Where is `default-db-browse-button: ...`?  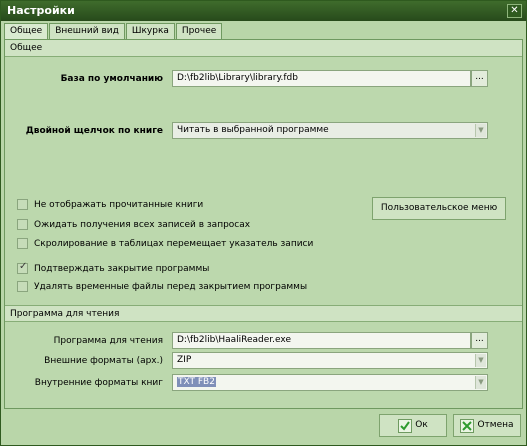 default-db-browse-button: ... is located at coordinates (479, 78).